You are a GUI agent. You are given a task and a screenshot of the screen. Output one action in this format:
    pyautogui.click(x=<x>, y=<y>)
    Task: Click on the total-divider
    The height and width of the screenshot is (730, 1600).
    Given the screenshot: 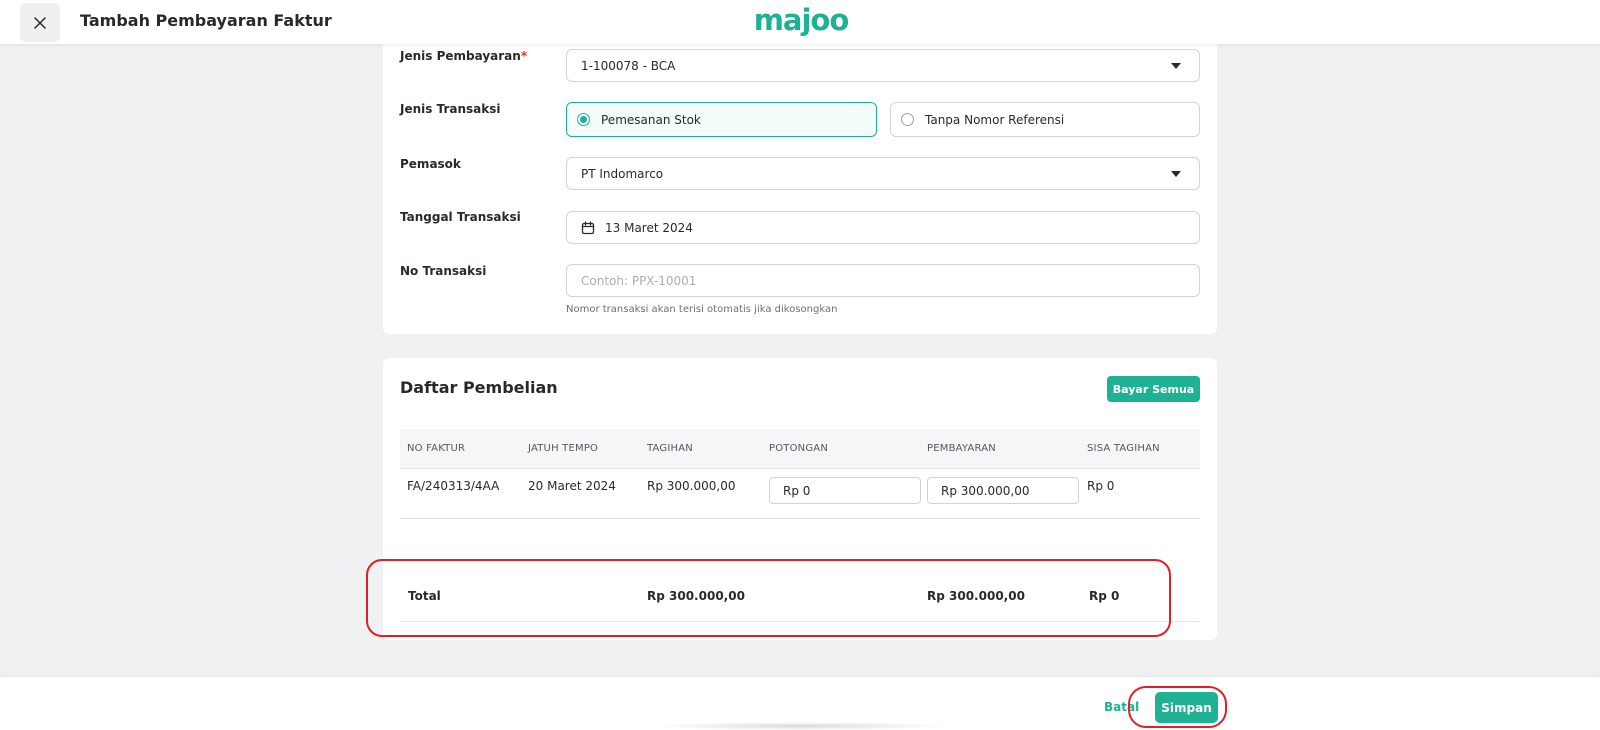 What is the action you would take?
    pyautogui.click(x=800, y=621)
    